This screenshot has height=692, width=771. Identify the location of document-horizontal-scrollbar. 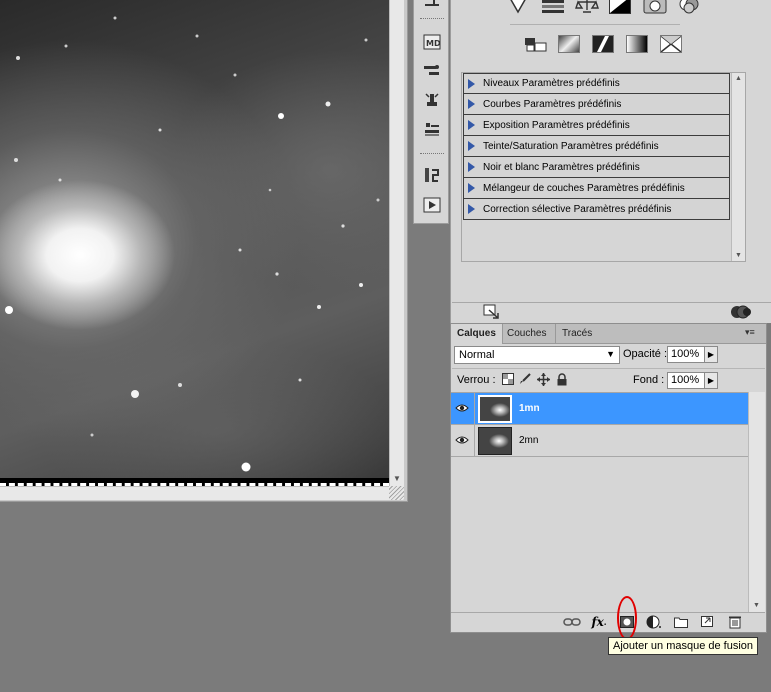
(202, 493).